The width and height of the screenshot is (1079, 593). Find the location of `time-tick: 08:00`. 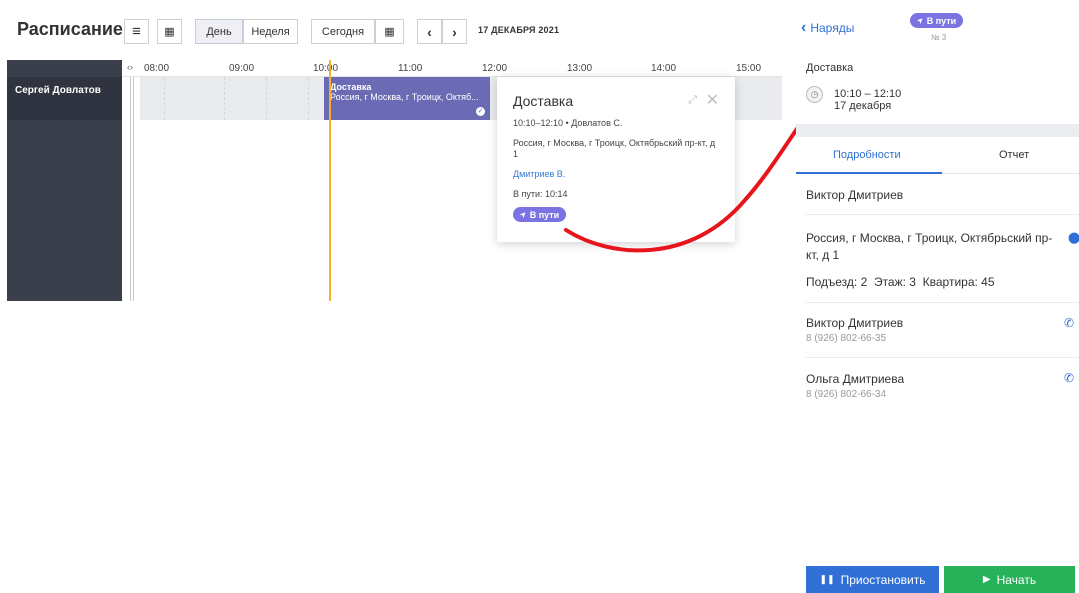

time-tick: 08:00 is located at coordinates (157, 68).